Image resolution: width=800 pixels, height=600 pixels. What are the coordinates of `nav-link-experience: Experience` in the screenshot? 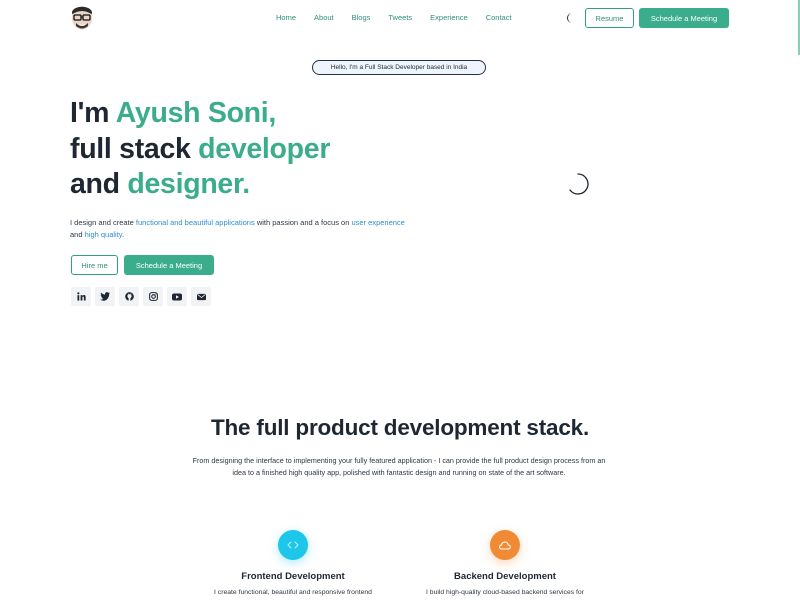 It's located at (449, 18).